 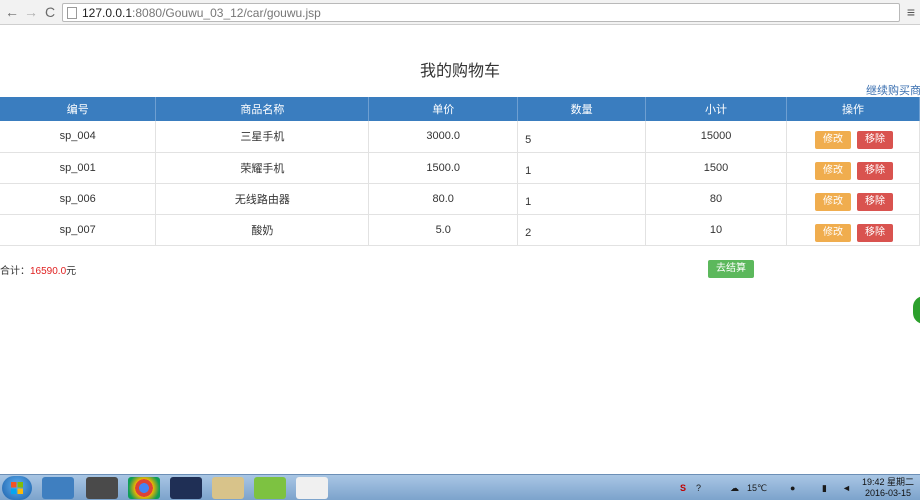 I want to click on chrome-icon, so click(x=144, y=488).